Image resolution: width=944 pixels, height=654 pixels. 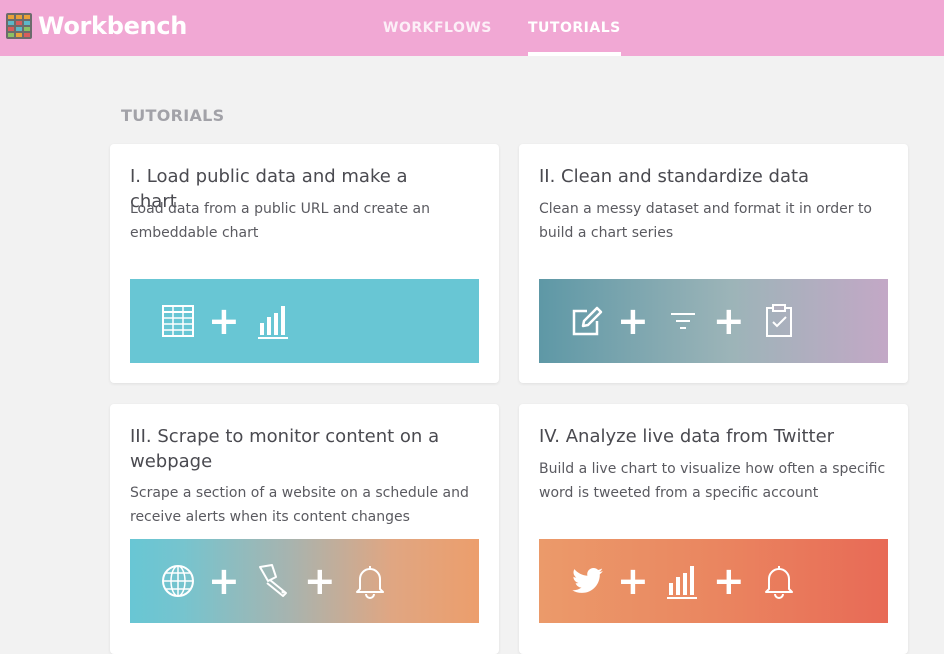 I want to click on edit-icon, so click(x=587, y=321).